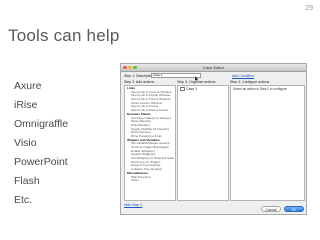 The image size is (320, 240). What do you see at coordinates (139, 75) in the screenshot?
I see `step1-label: Step 1: Description` at bounding box center [139, 75].